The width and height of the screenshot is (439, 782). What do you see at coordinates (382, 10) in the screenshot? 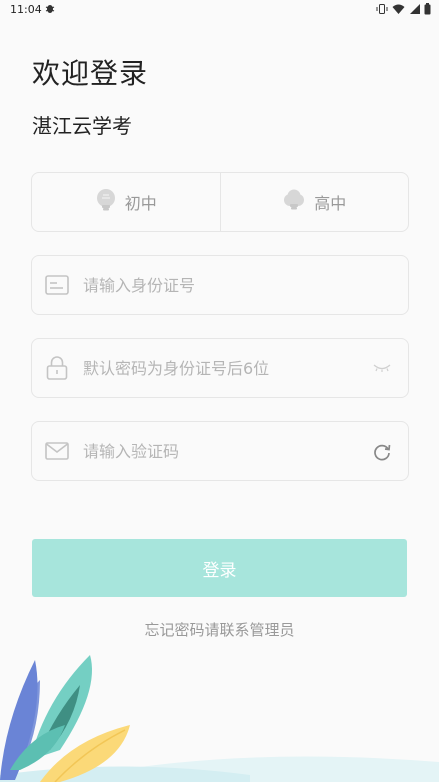
I see `vibrate-icon` at bounding box center [382, 10].